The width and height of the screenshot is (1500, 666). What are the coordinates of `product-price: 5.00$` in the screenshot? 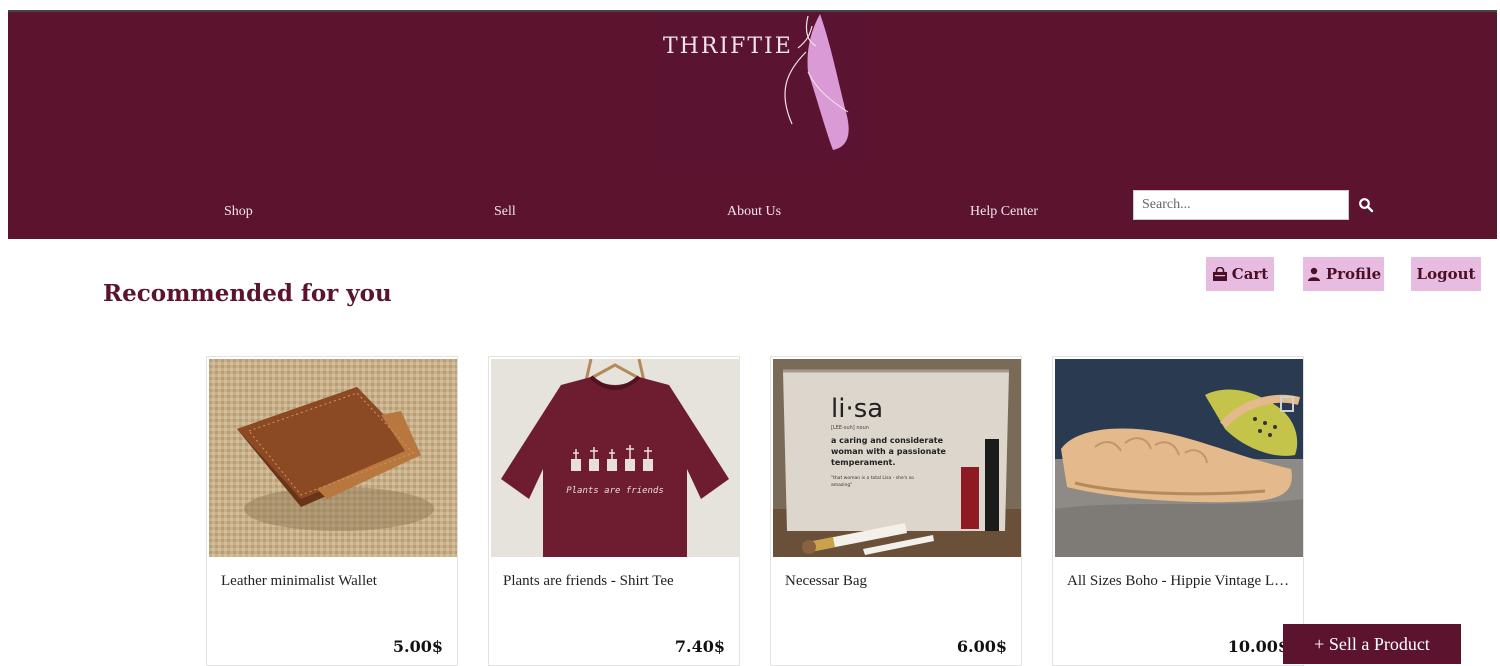 It's located at (417, 646).